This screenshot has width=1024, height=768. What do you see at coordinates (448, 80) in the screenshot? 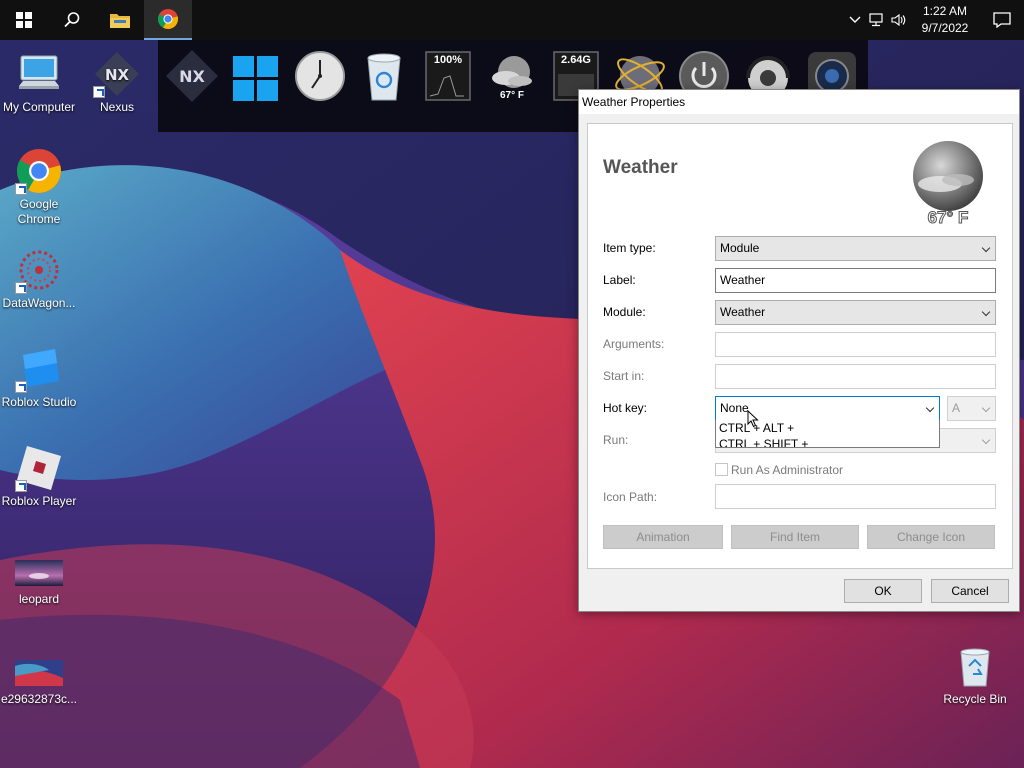
I see `dock-item-cpu-meter: 100%` at bounding box center [448, 80].